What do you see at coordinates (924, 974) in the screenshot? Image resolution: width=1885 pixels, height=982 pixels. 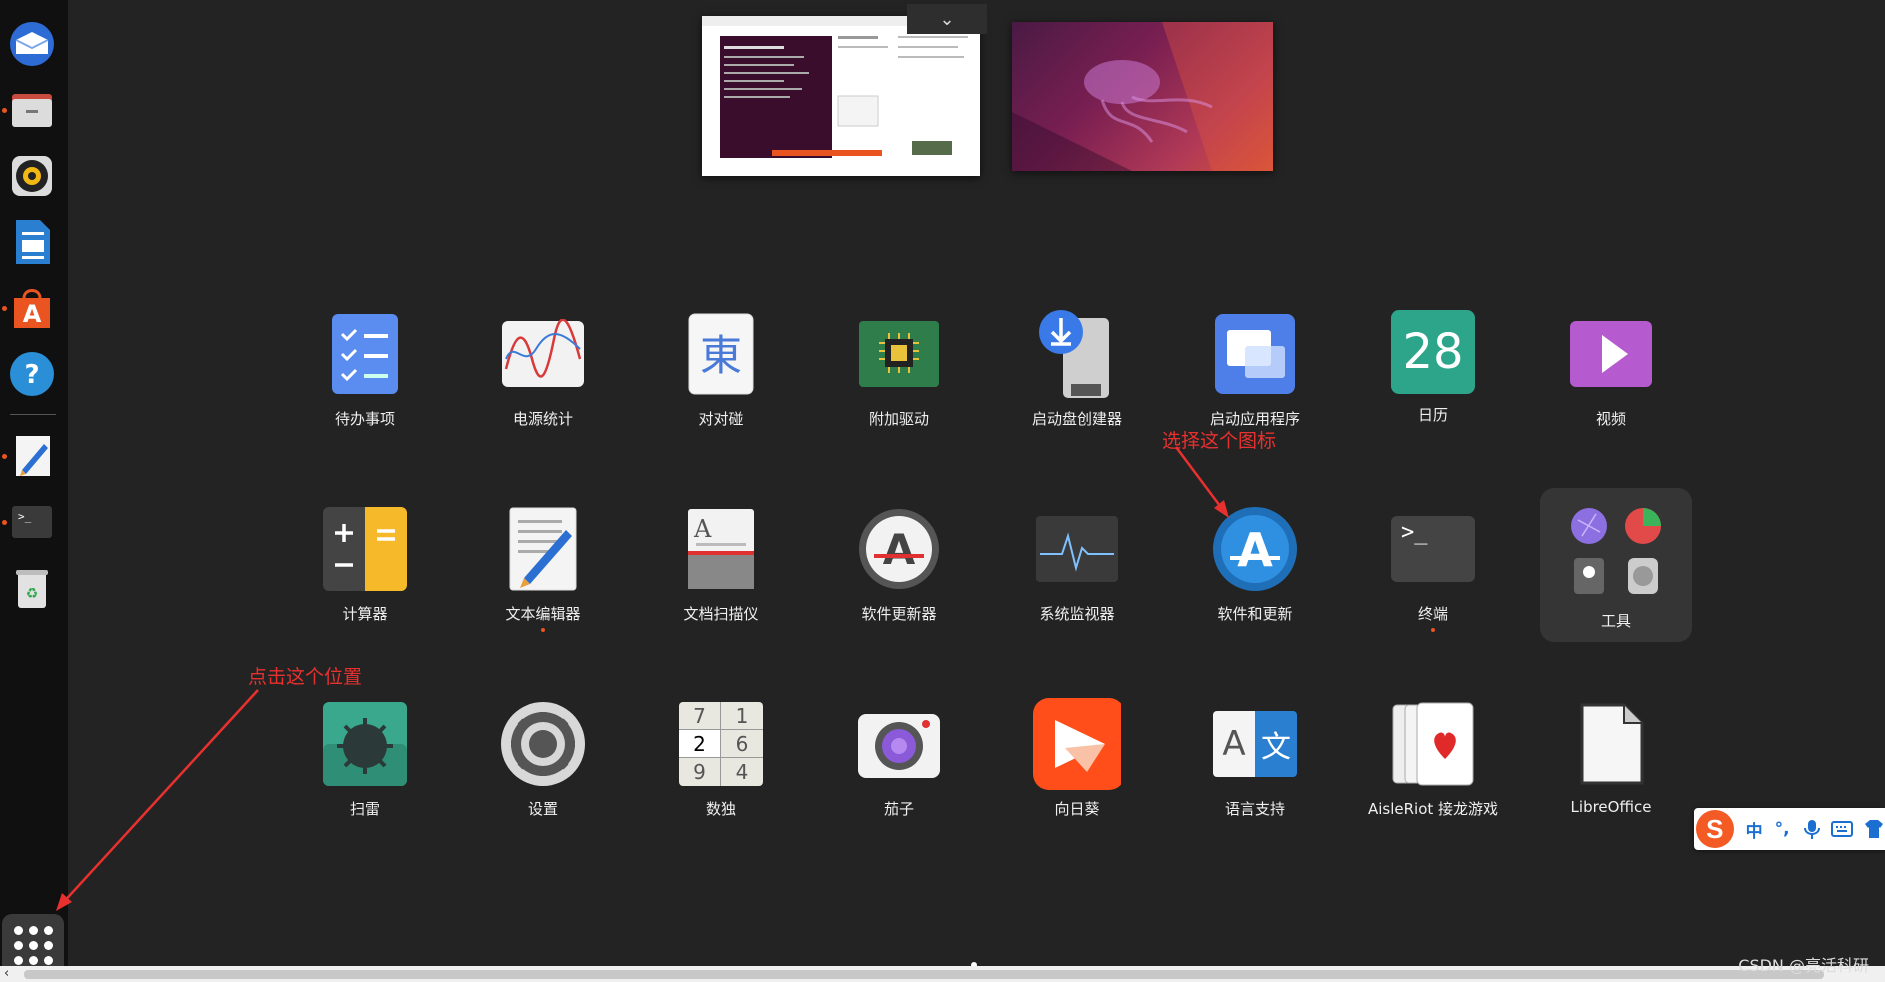 I see `scrollbar-thumb` at bounding box center [924, 974].